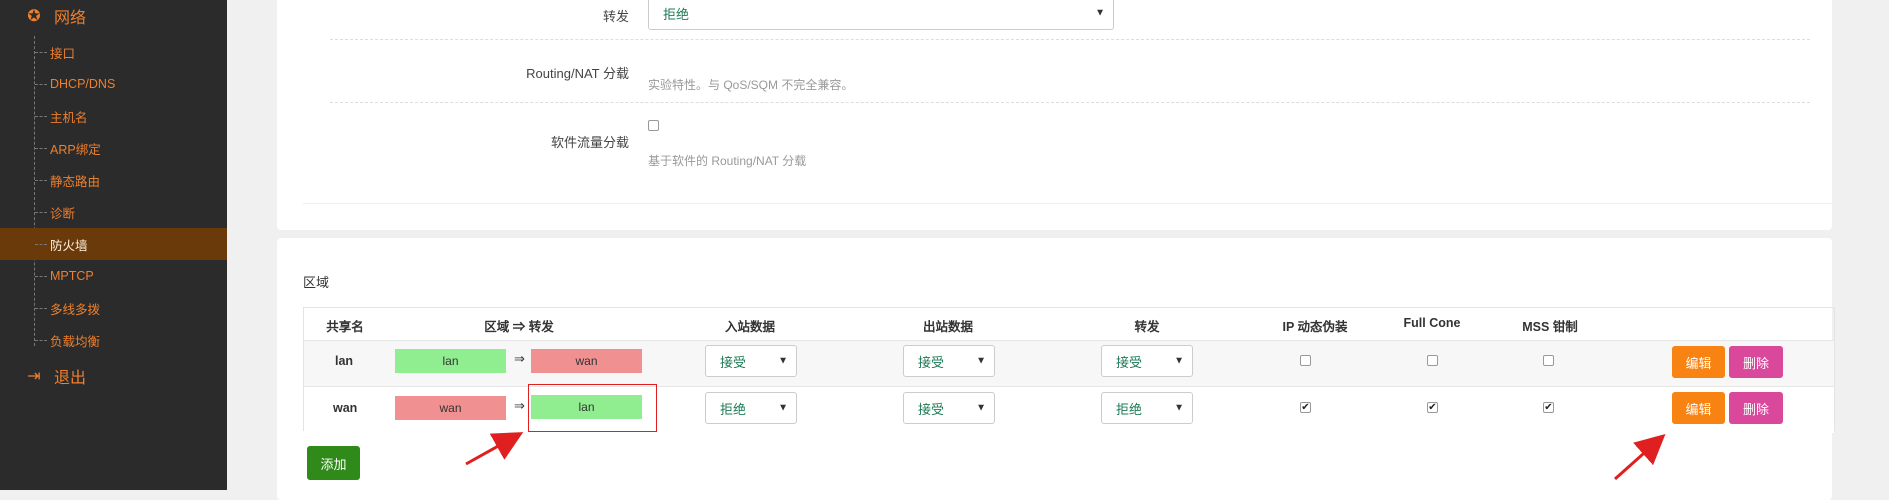 The image size is (1889, 500). Describe the element at coordinates (70, 378) in the screenshot. I see `sidebar-section-label: 退出` at that location.